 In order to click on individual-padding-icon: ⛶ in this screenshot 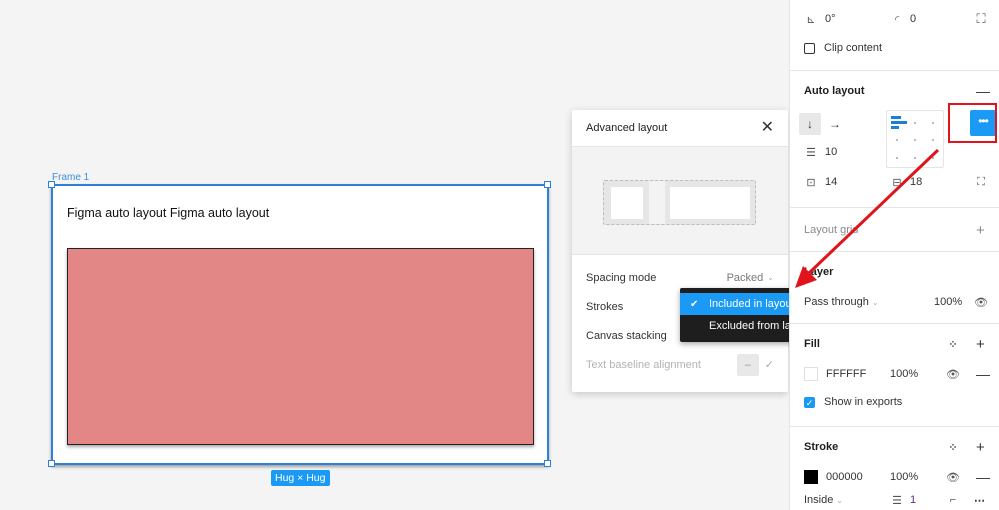, I will do `click(981, 182)`.